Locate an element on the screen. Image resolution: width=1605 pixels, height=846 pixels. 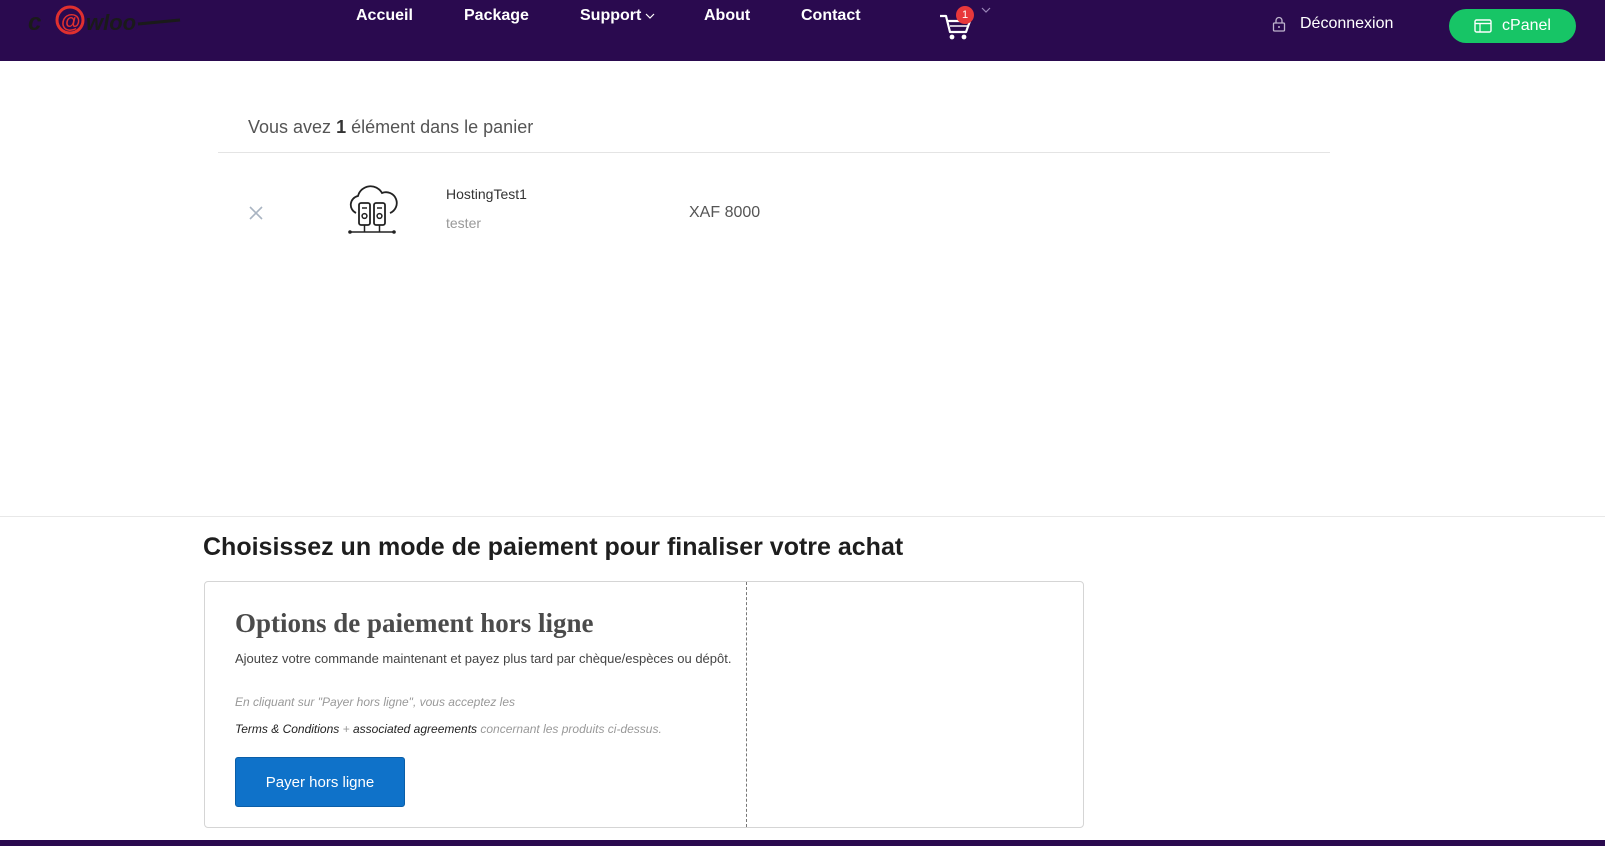
offline-payment-title: Options de paiement hors ligne is located at coordinates (414, 623).